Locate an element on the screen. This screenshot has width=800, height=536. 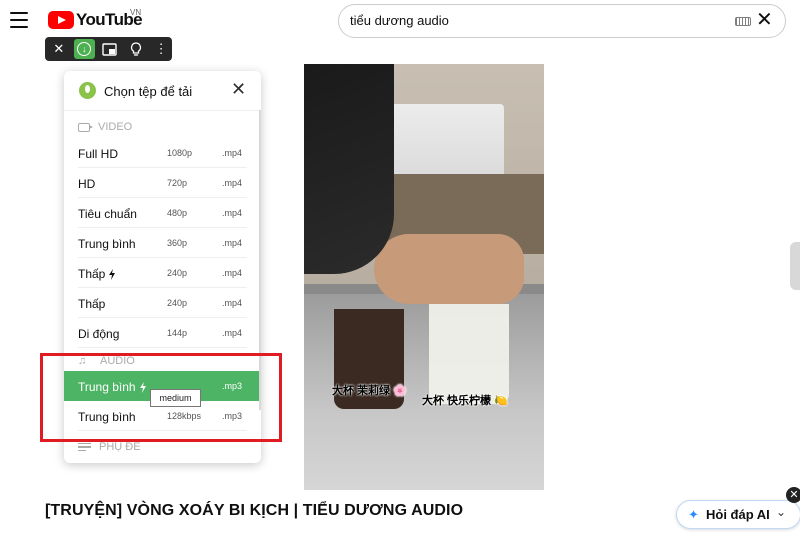
video-arm is located at coordinates (349, 169).